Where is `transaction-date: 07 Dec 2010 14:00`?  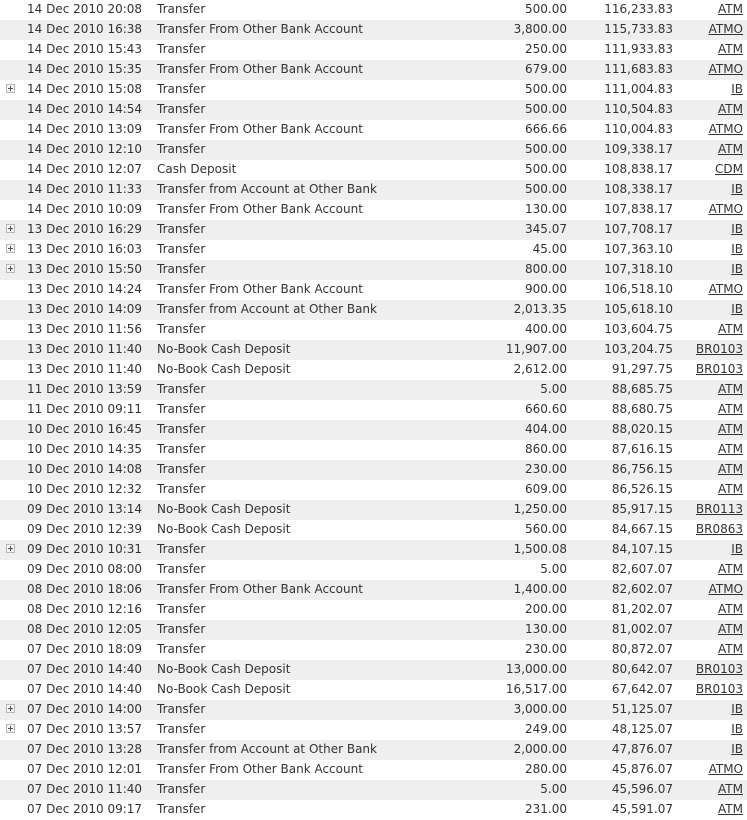 transaction-date: 07 Dec 2010 14:00 is located at coordinates (85, 709).